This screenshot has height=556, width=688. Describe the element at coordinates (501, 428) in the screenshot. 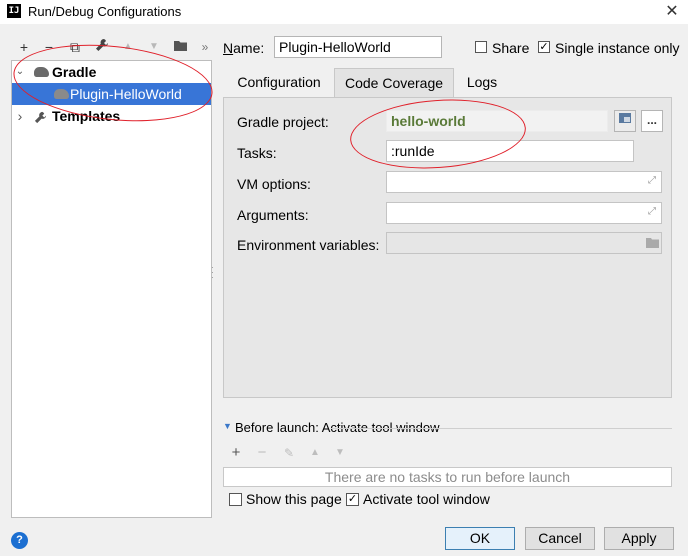

I see `divider` at that location.